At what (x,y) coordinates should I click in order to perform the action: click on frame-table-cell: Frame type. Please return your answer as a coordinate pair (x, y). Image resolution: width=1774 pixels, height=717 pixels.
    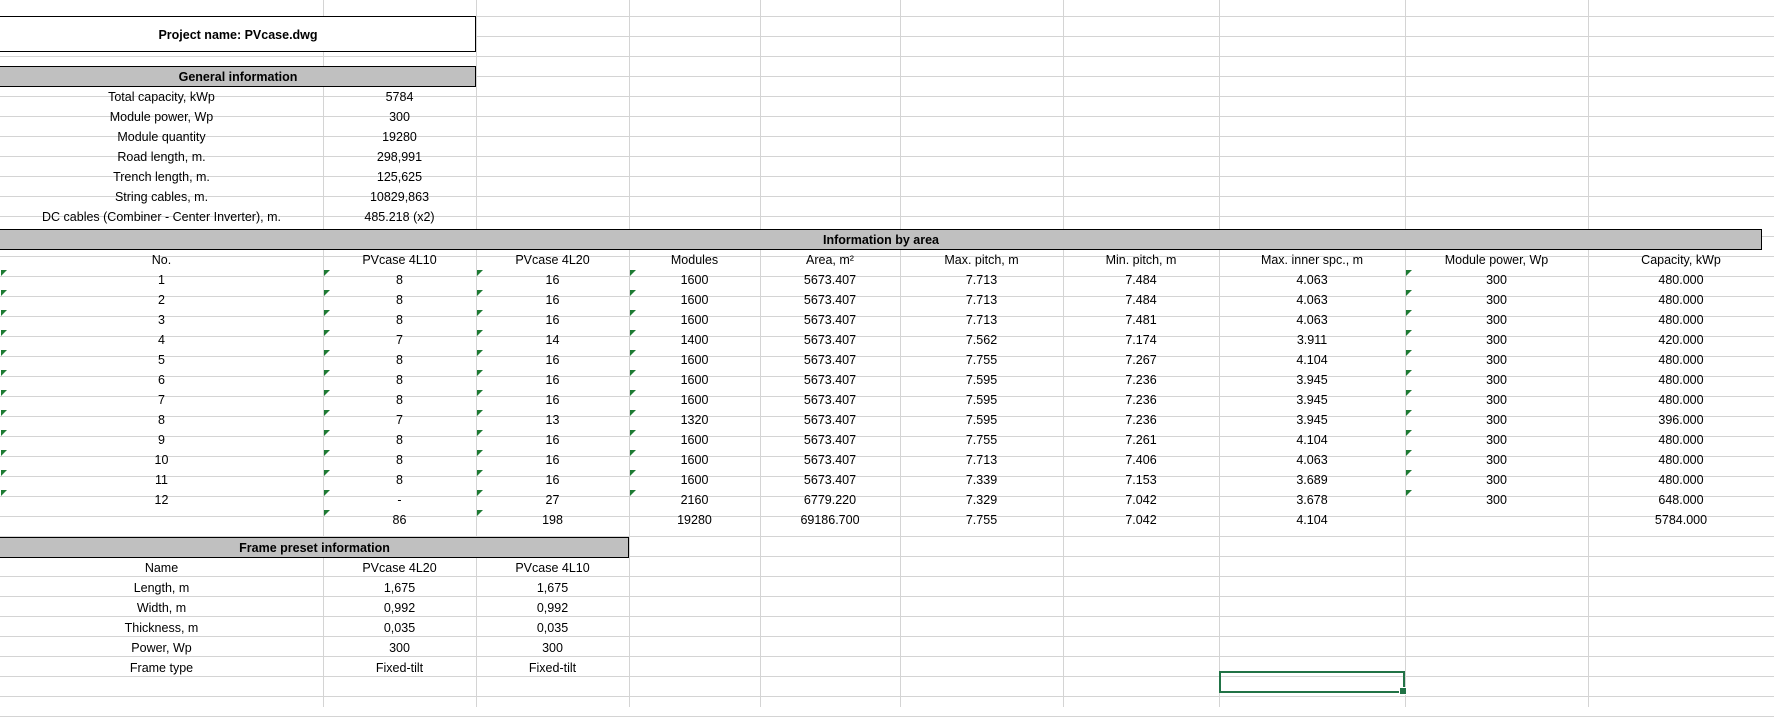
    Looking at the image, I should click on (161, 668).